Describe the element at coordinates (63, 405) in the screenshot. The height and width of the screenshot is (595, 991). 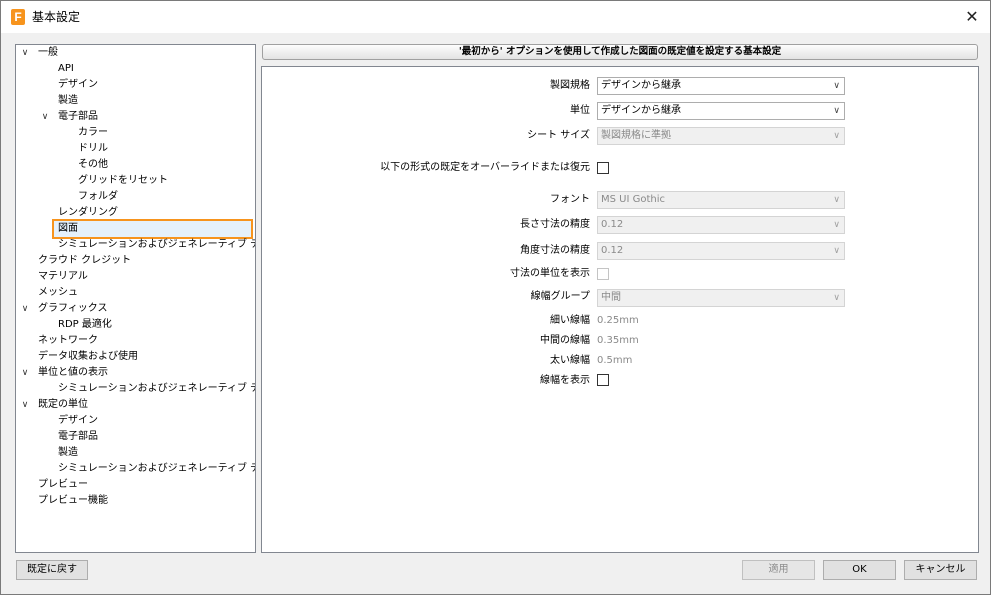
I see `tree-item-default-units: 既定の単位` at that location.